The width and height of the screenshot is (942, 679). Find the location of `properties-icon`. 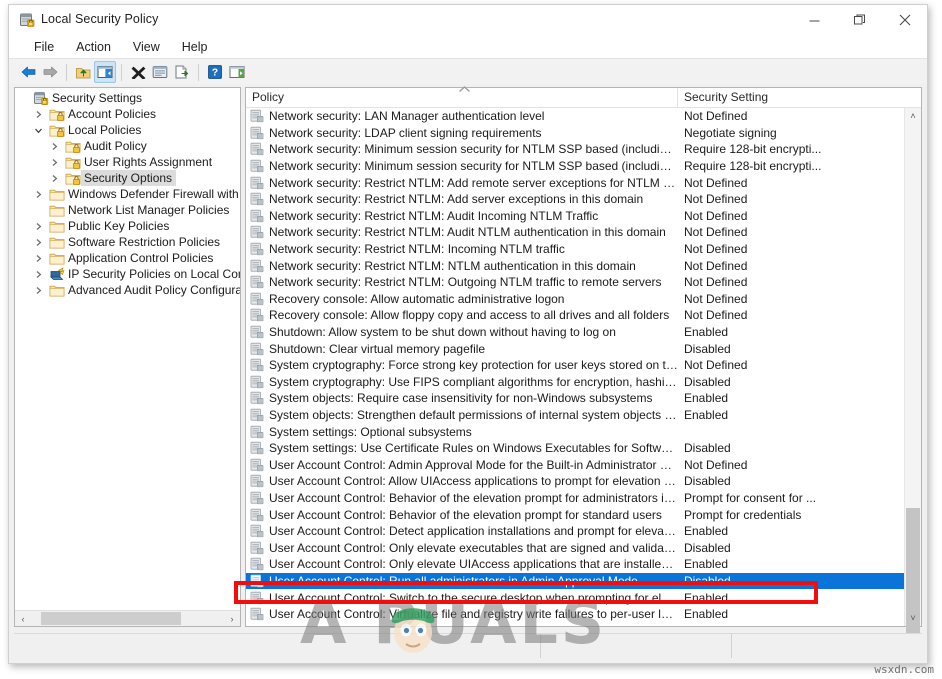

properties-icon is located at coordinates (160, 72).